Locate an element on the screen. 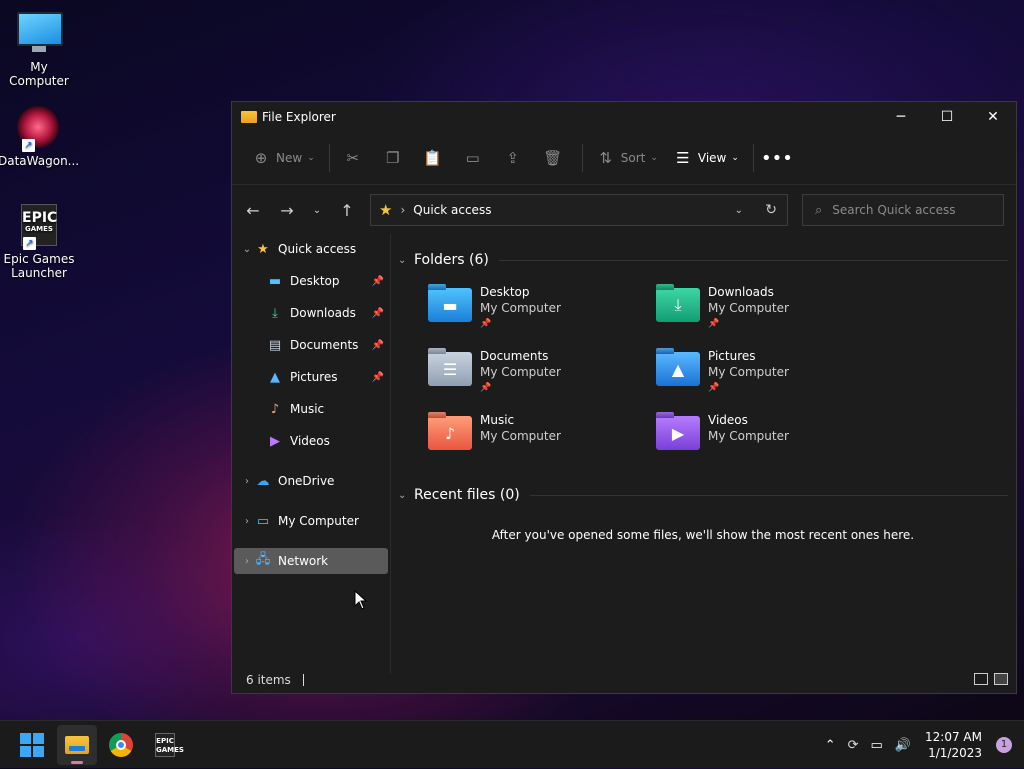 This screenshot has width=1024, height=769. details-view-button is located at coordinates (981, 679).